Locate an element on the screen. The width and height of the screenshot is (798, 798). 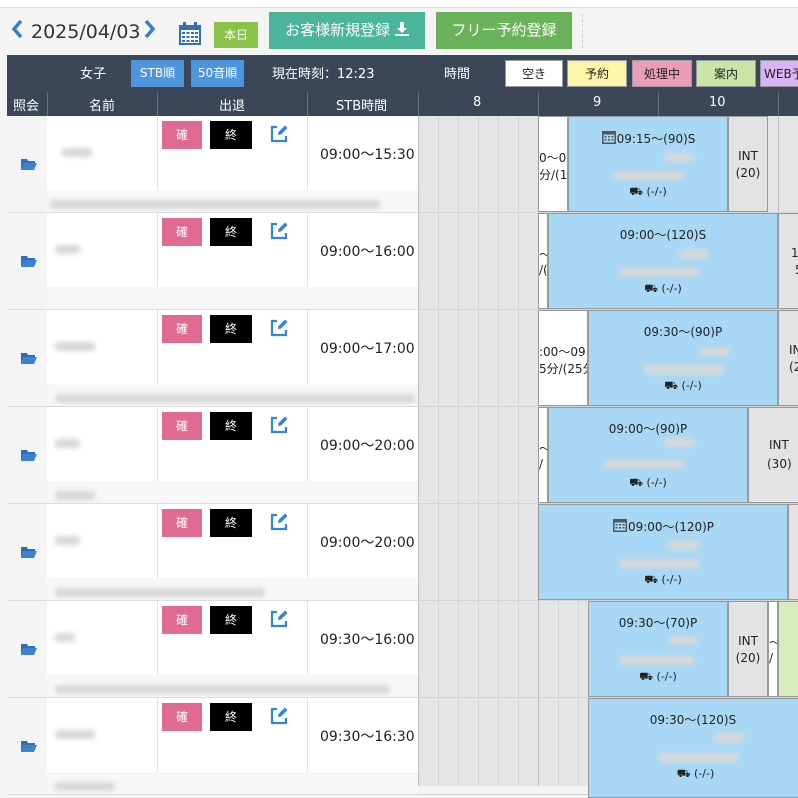
interval-block: INT (30) is located at coordinates (773, 455).